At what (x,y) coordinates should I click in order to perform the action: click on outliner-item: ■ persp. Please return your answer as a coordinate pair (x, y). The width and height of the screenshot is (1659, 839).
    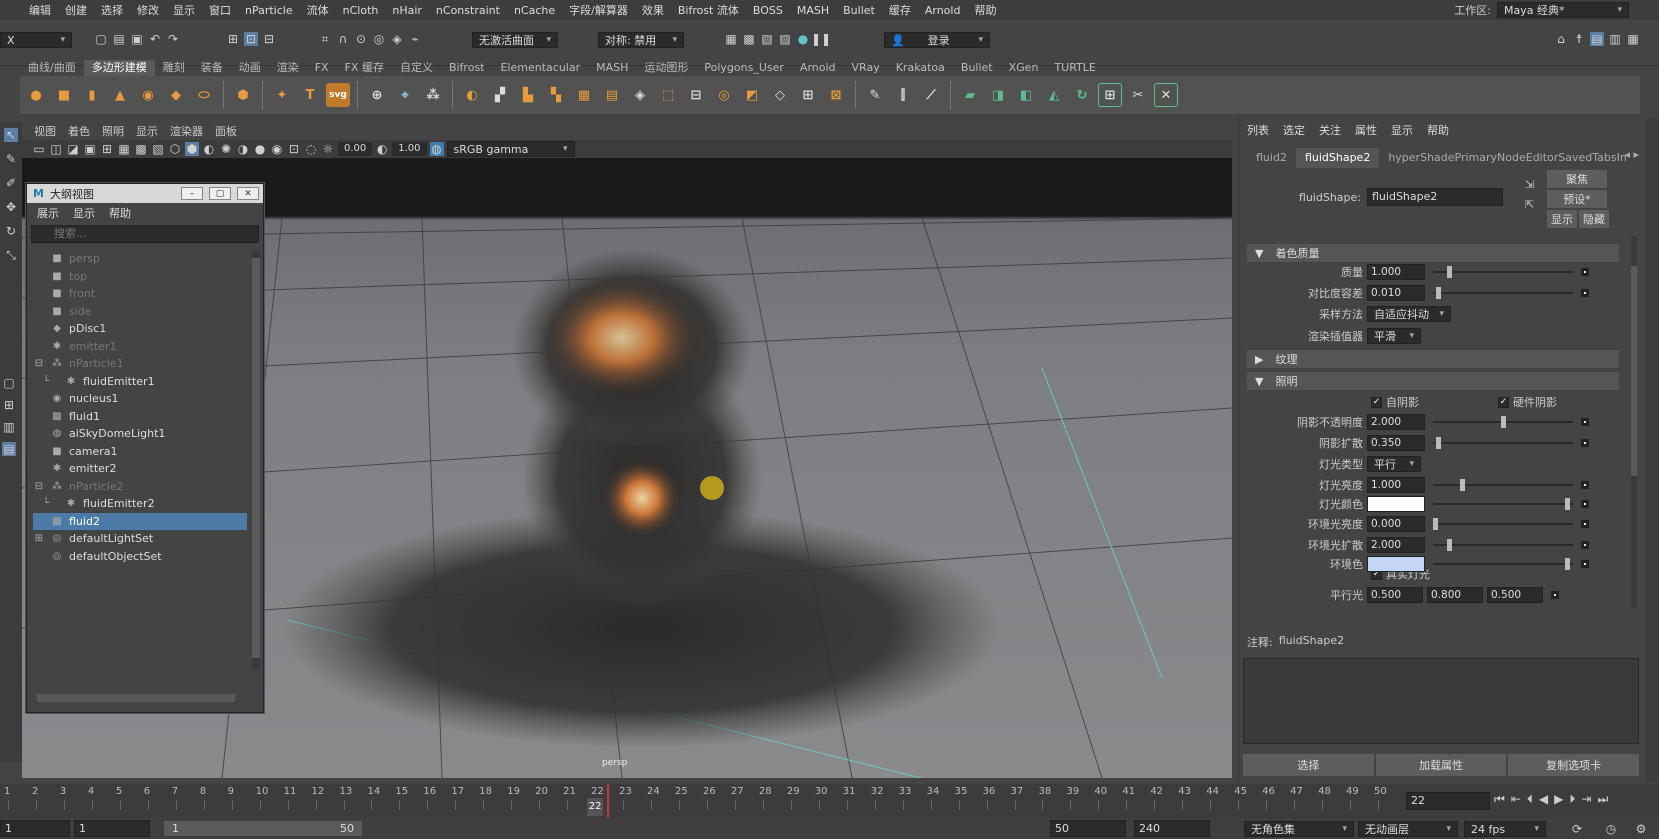
    Looking at the image, I should click on (140, 259).